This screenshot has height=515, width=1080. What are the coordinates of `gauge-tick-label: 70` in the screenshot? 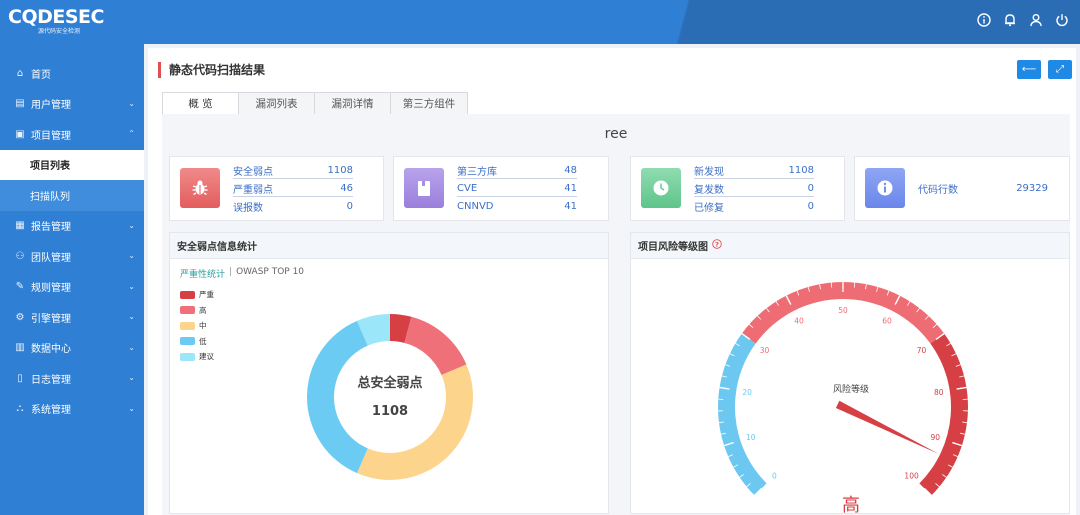 It's located at (922, 350).